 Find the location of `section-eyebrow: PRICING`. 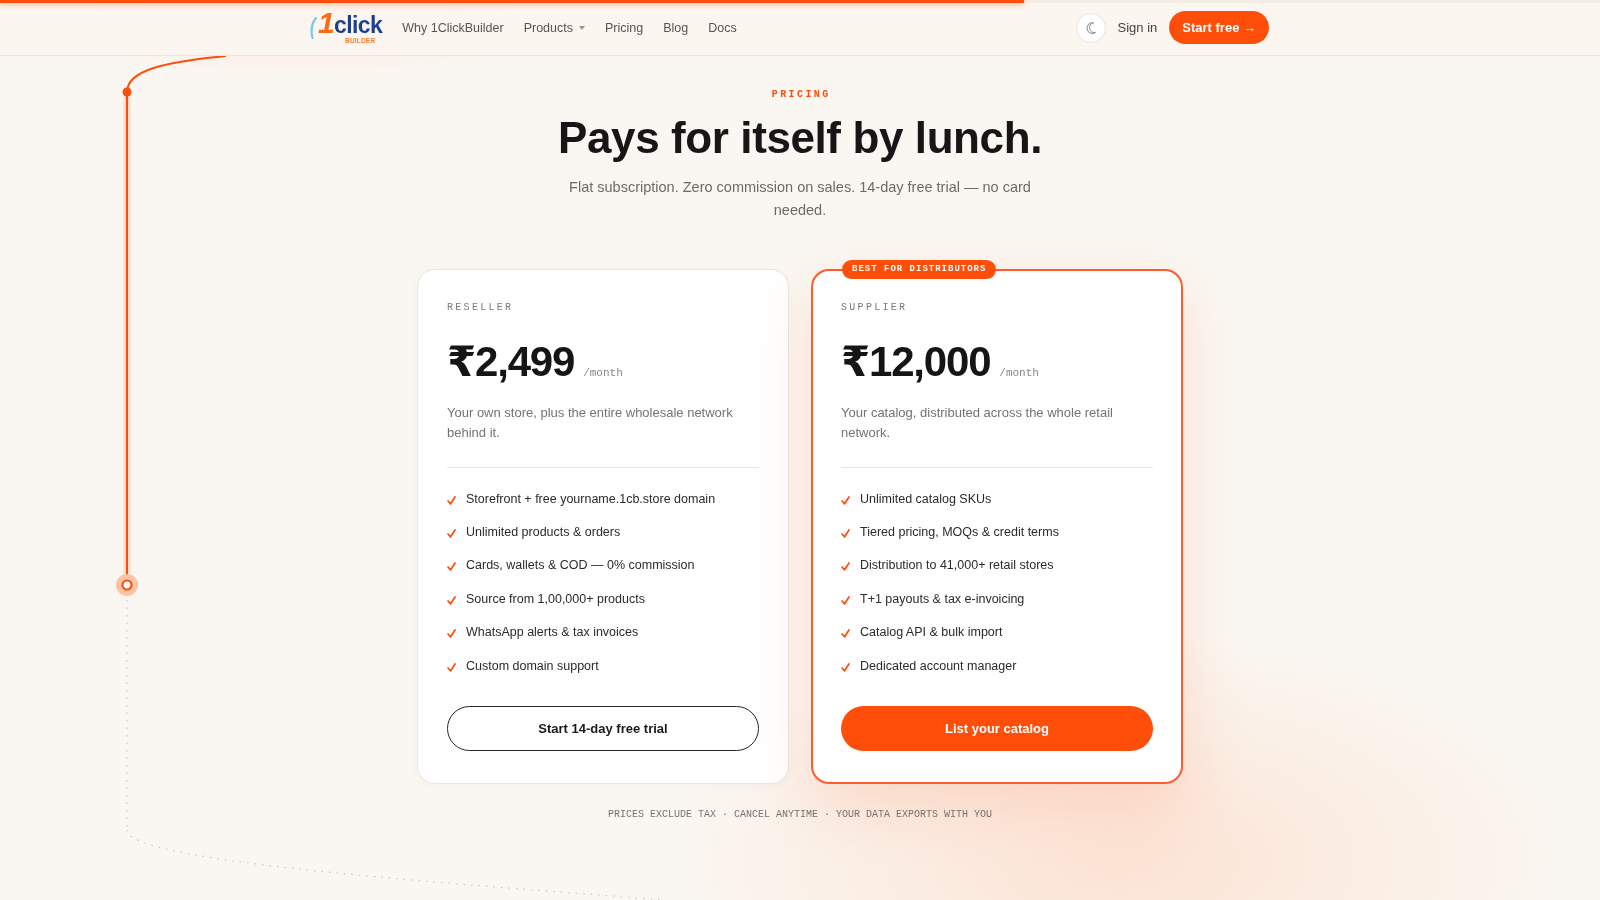

section-eyebrow: PRICING is located at coordinates (801, 95).